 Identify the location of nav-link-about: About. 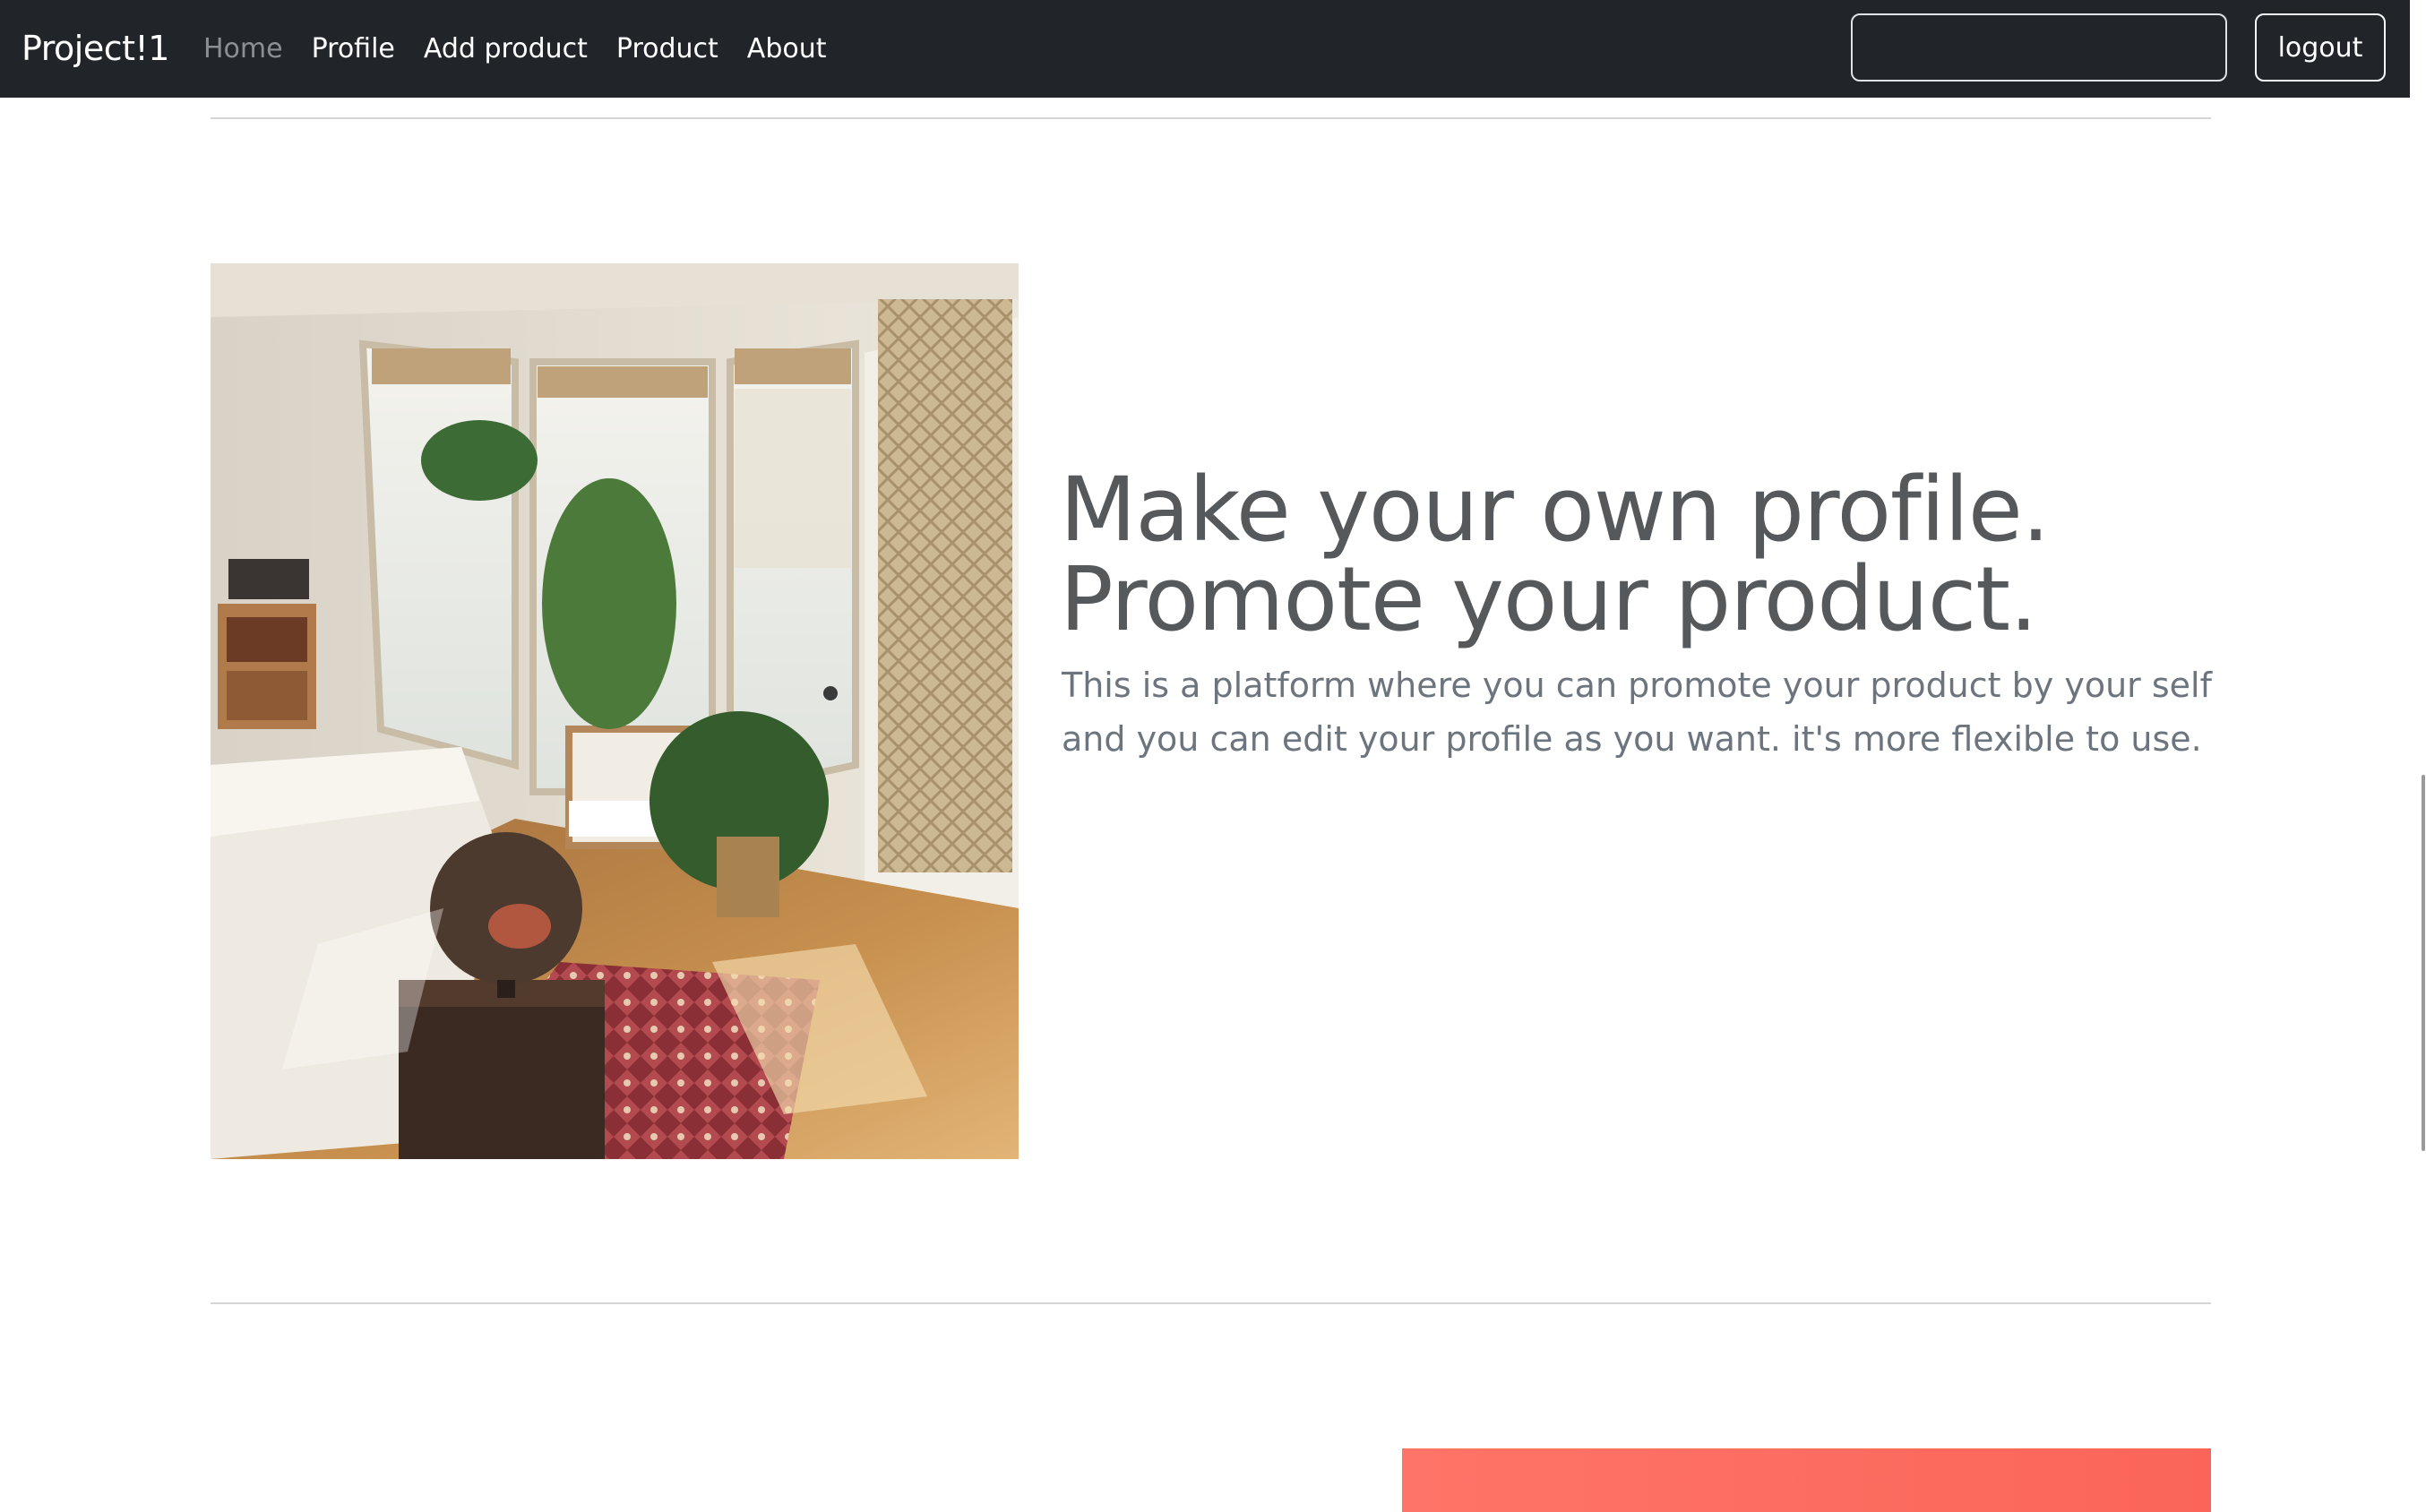
(787, 50).